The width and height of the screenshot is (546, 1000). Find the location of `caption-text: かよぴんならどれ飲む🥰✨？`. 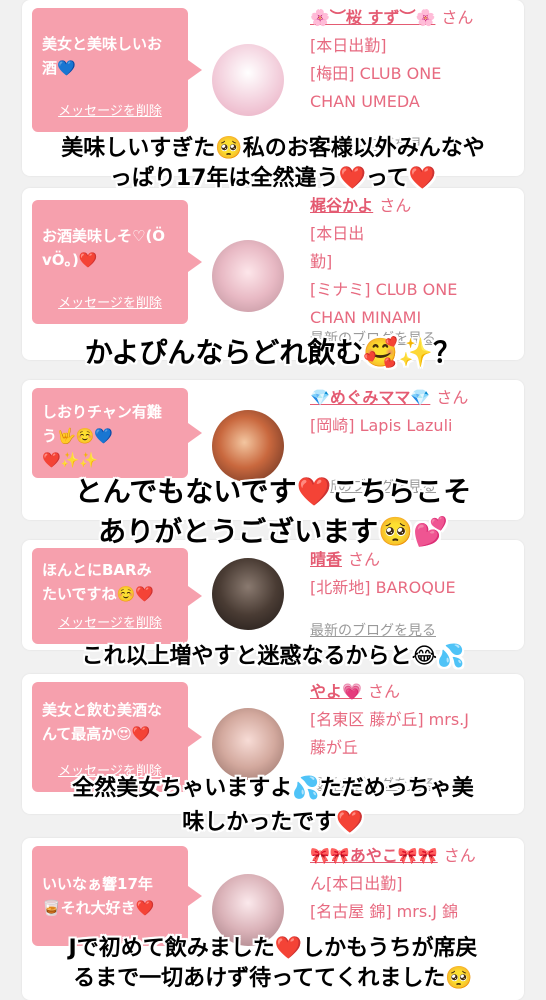

caption-text: かよぴんならどれ飲む🥰✨？ is located at coordinates (273, 352).